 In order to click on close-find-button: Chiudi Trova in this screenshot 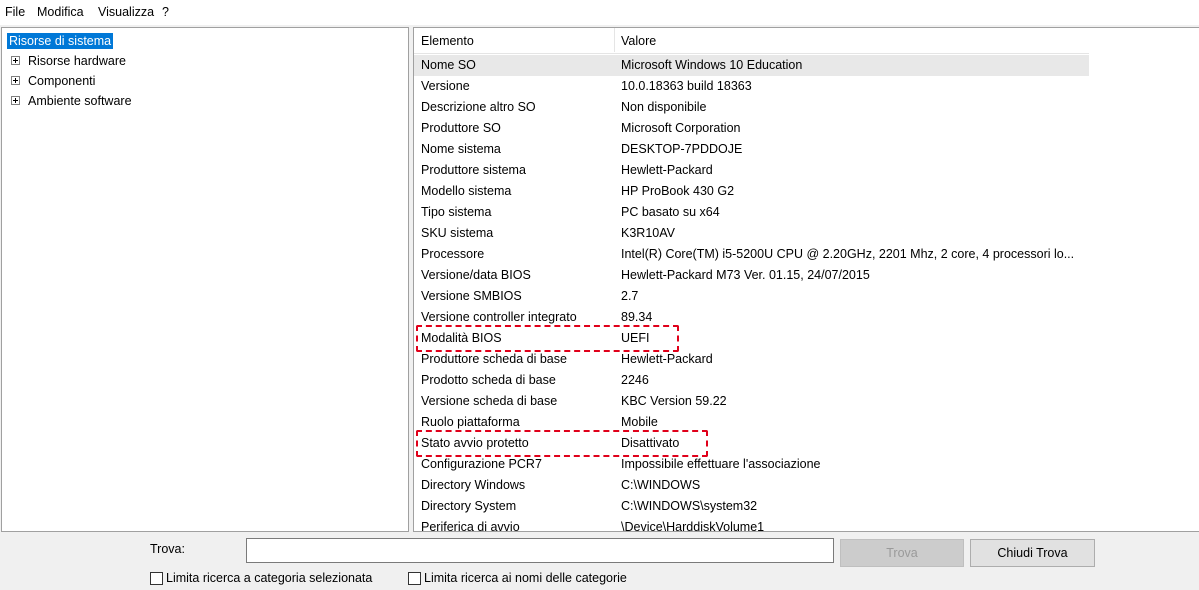, I will do `click(1032, 553)`.